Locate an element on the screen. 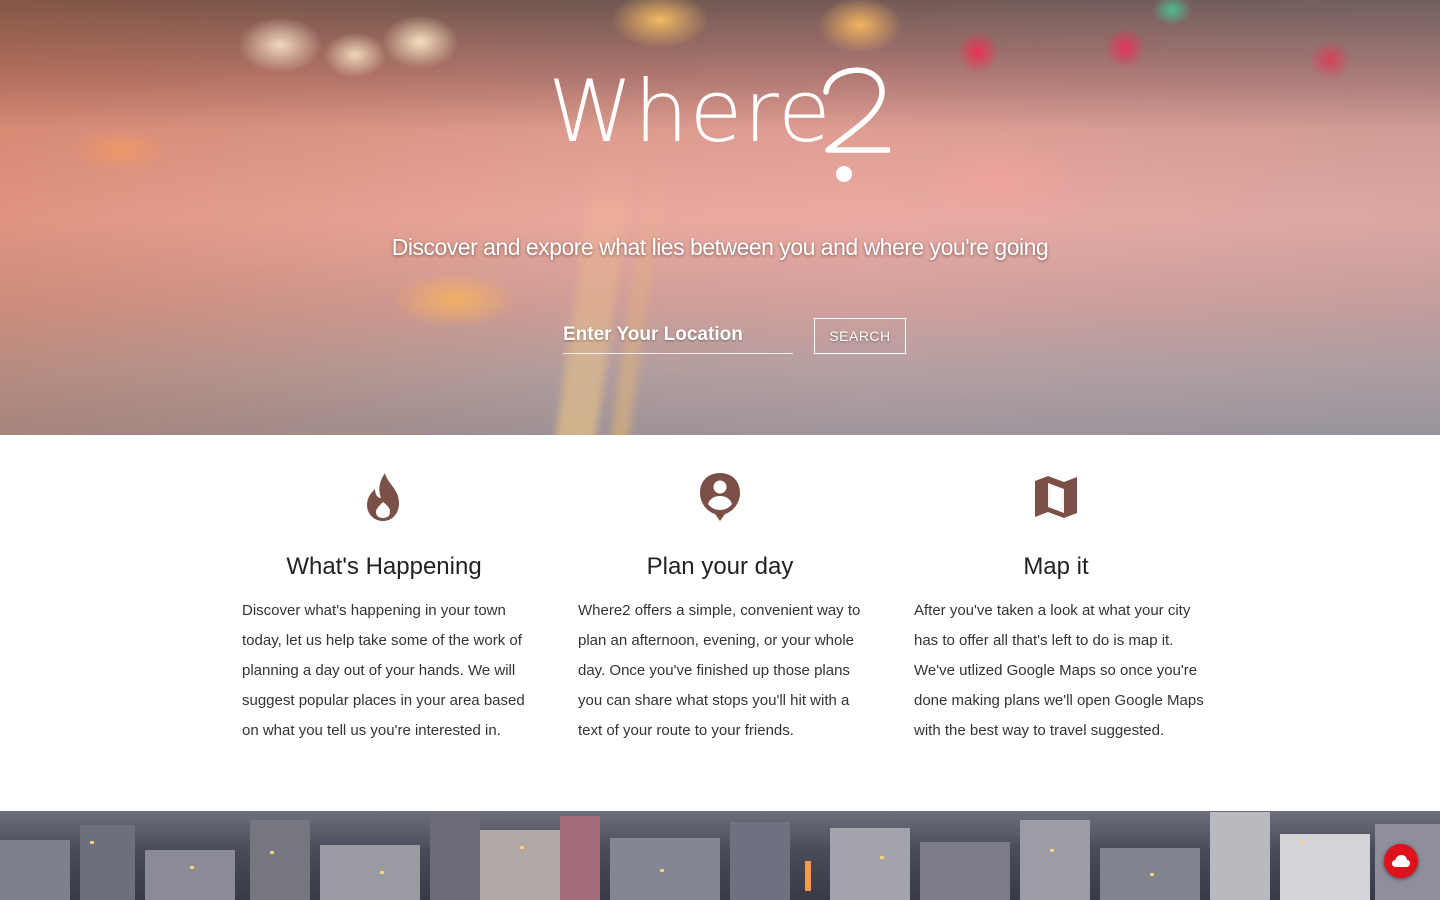  feature-title: What's Happening is located at coordinates (384, 566).